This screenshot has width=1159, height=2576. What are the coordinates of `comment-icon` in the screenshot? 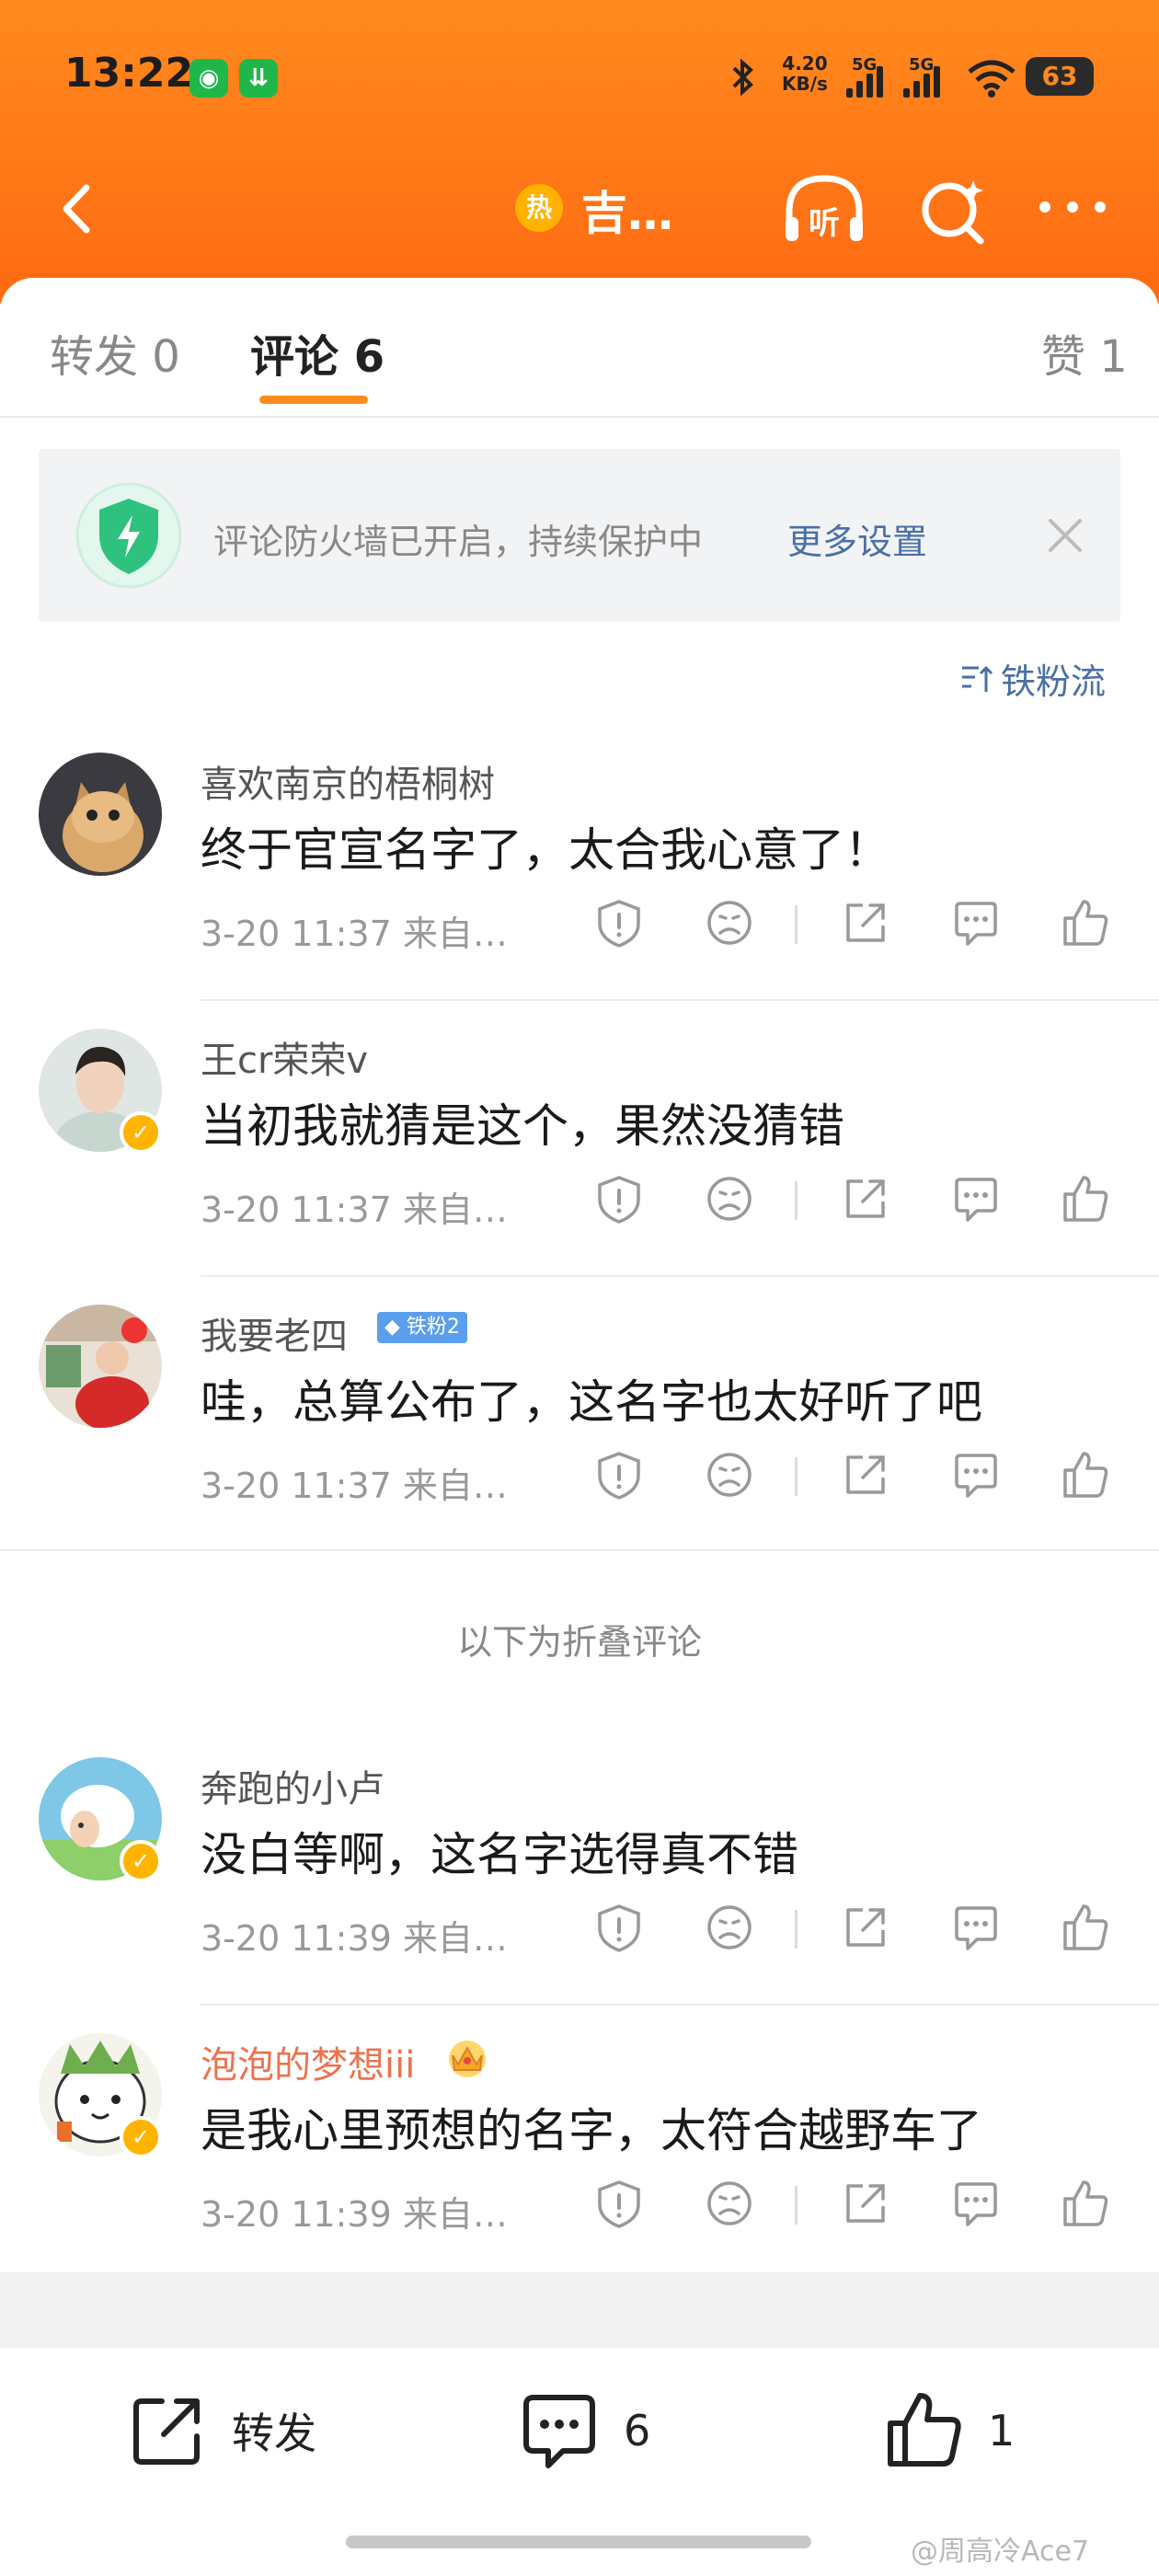 It's located at (559, 2431).